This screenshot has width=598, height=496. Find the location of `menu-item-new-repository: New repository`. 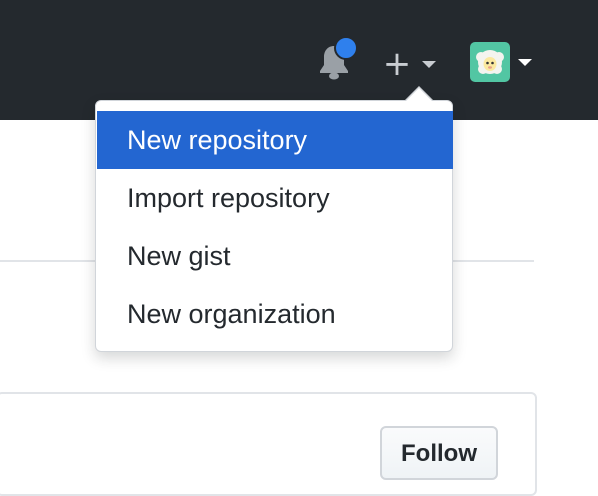

menu-item-new-repository: New repository is located at coordinates (275, 140).